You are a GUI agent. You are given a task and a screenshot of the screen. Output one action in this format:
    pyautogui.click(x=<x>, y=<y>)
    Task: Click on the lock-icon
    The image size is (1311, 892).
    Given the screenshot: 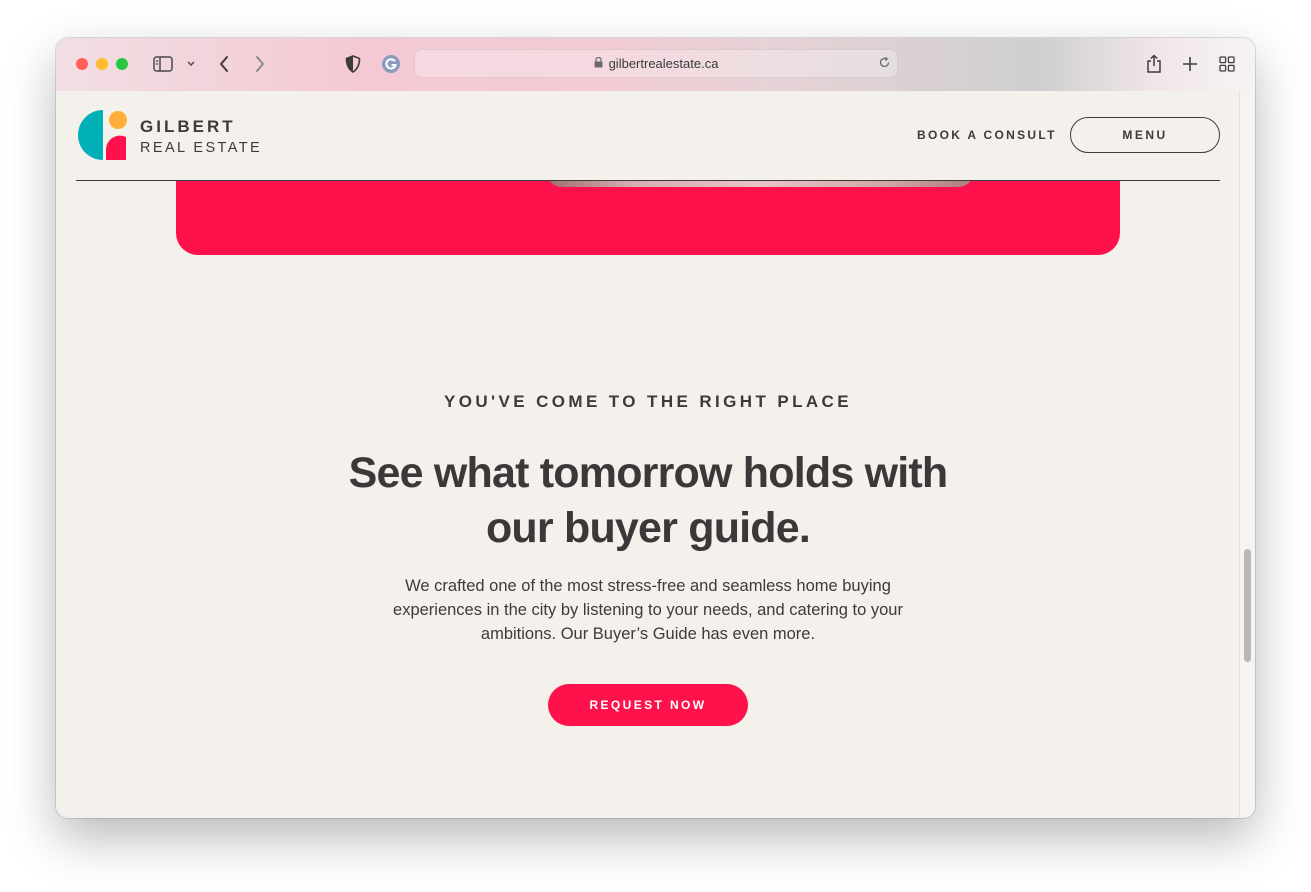 What is the action you would take?
    pyautogui.click(x=598, y=63)
    